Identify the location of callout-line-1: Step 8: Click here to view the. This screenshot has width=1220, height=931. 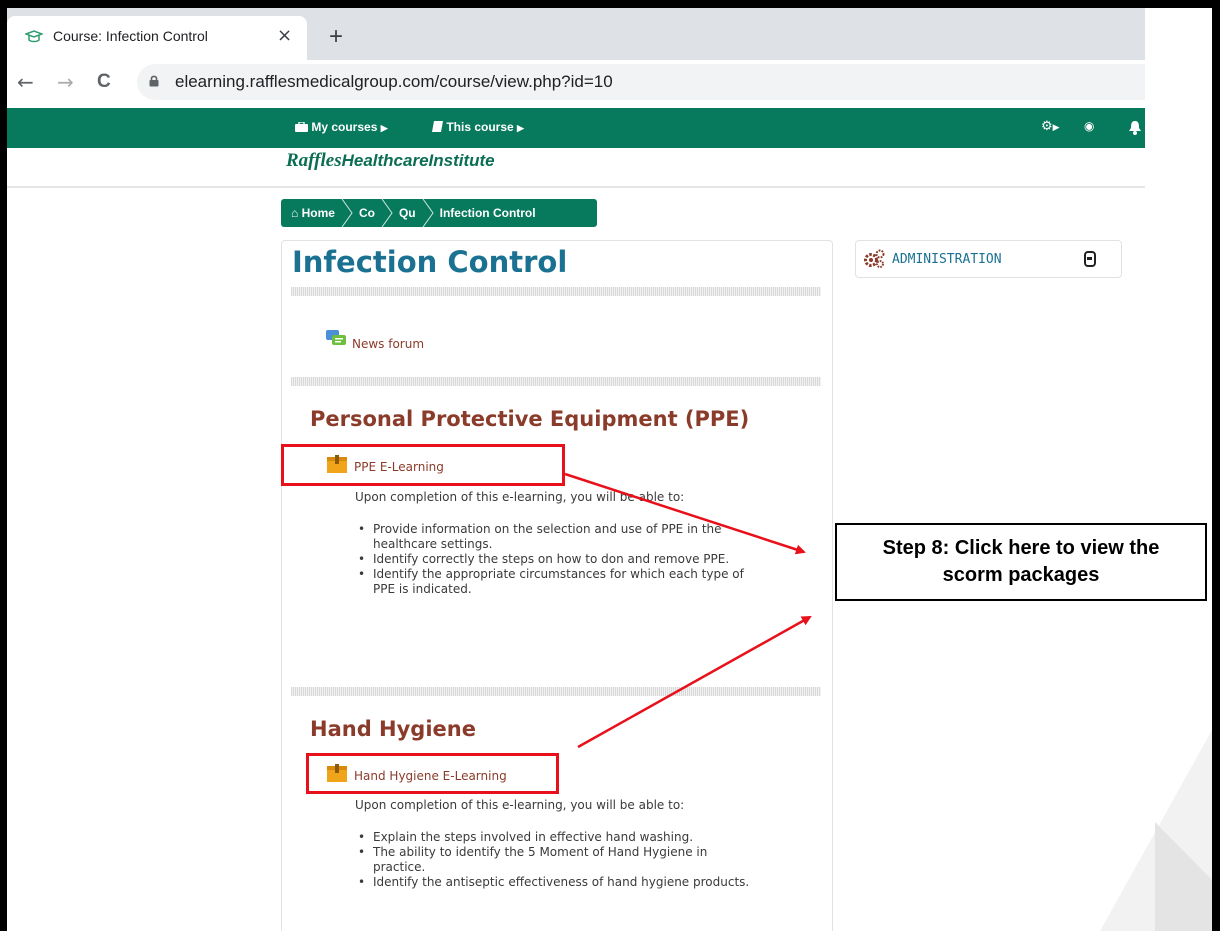
(1021, 548).